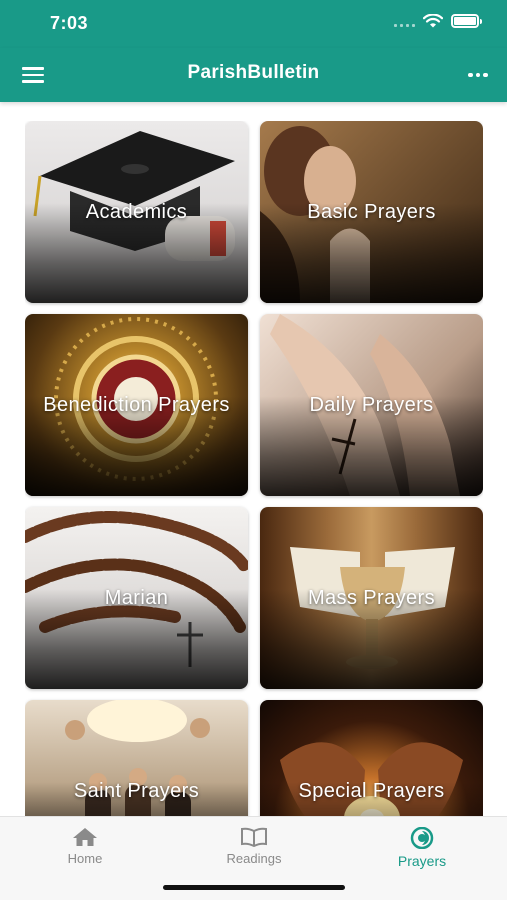 The width and height of the screenshot is (507, 900). I want to click on tab-label: Prayers, so click(422, 861).